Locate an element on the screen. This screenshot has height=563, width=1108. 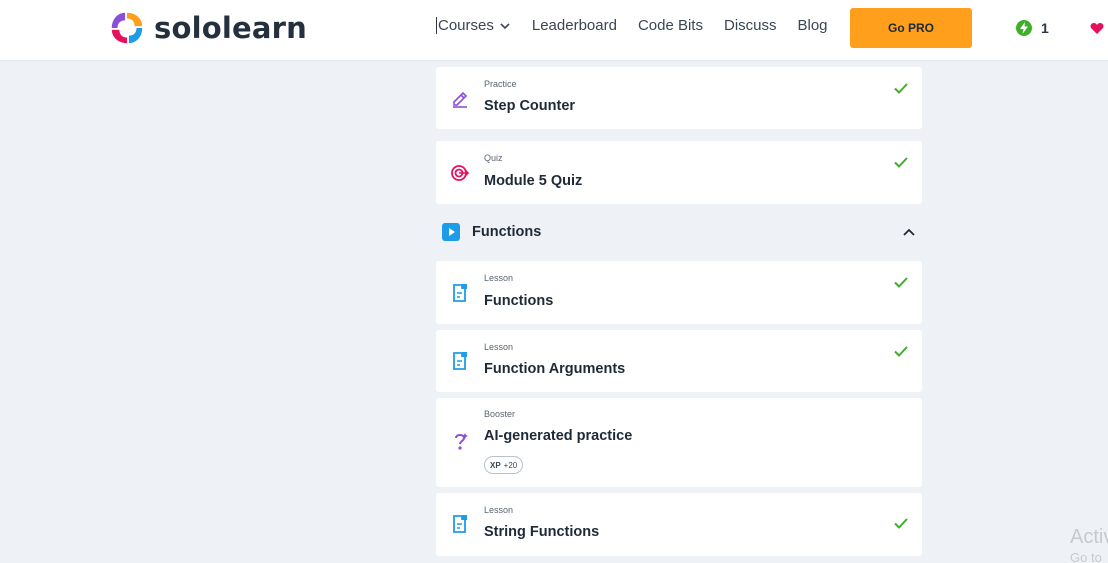
item-type: Booster is located at coordinates (500, 414).